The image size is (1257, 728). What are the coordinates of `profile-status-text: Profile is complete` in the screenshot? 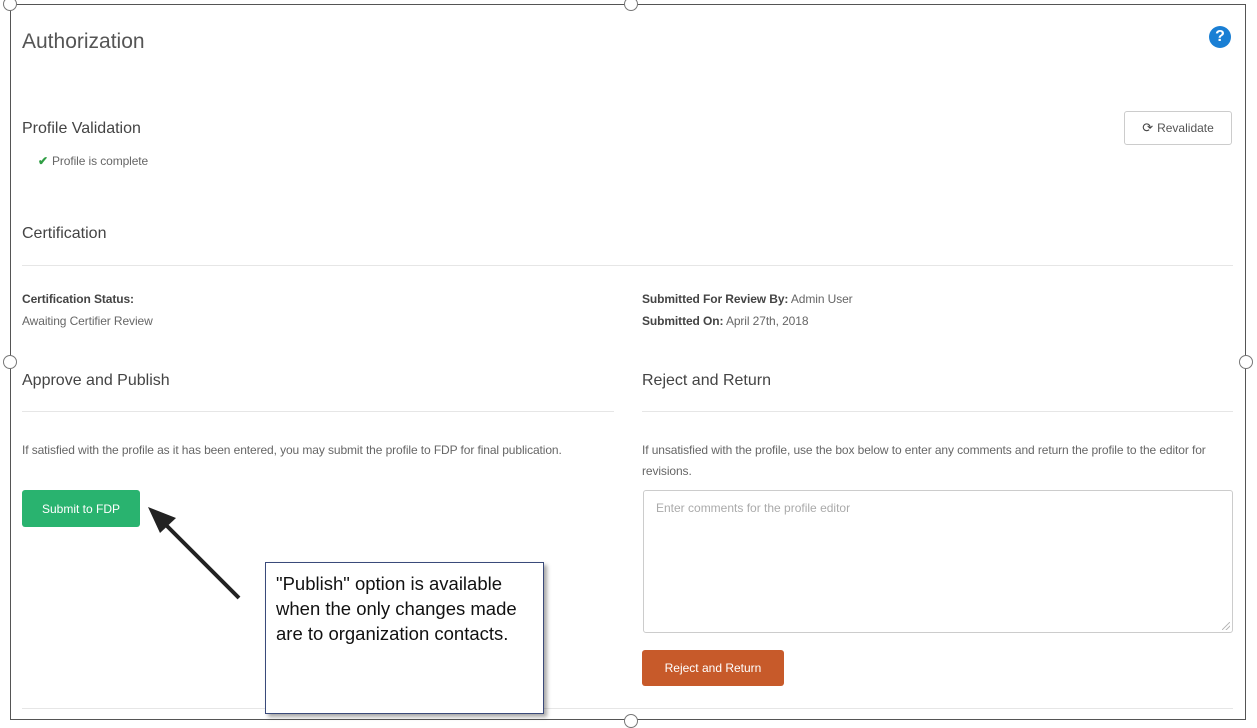 It's located at (100, 161).